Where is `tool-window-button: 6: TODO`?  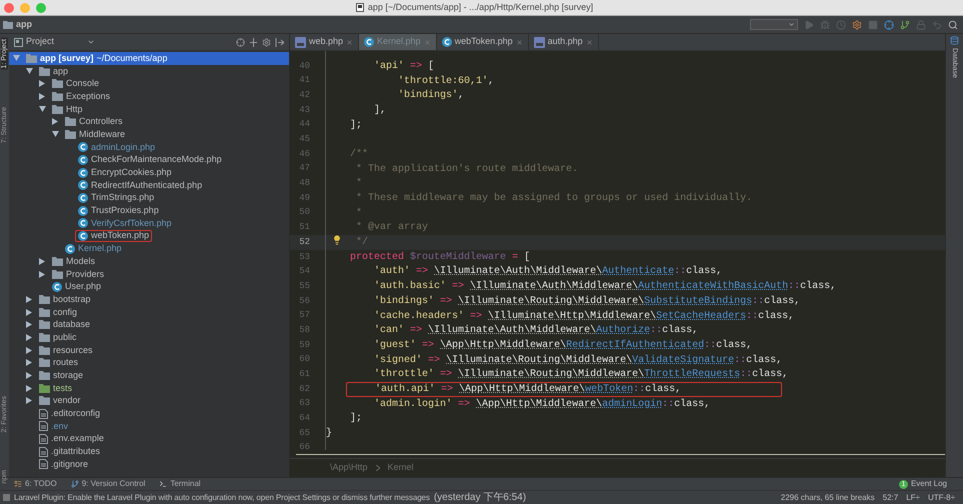
tool-window-button: 6: TODO is located at coordinates (35, 484).